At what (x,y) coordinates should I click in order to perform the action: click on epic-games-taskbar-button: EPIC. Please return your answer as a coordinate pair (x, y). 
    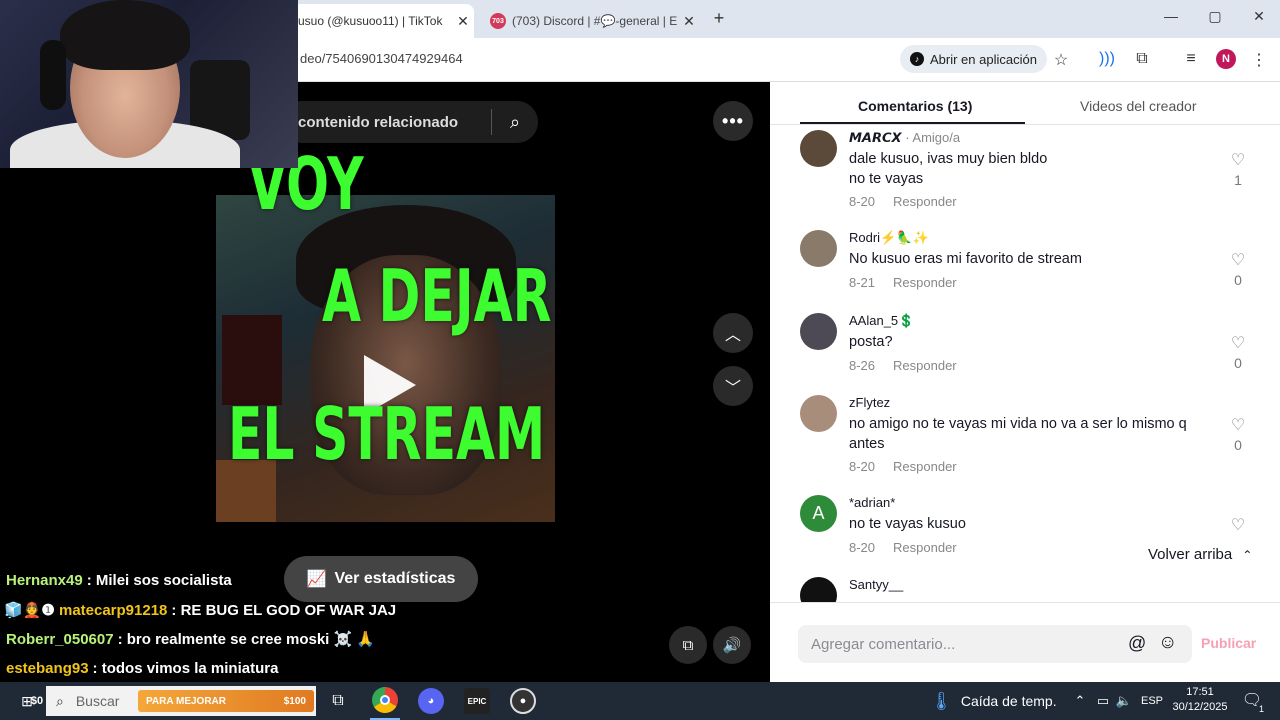
    Looking at the image, I should click on (477, 701).